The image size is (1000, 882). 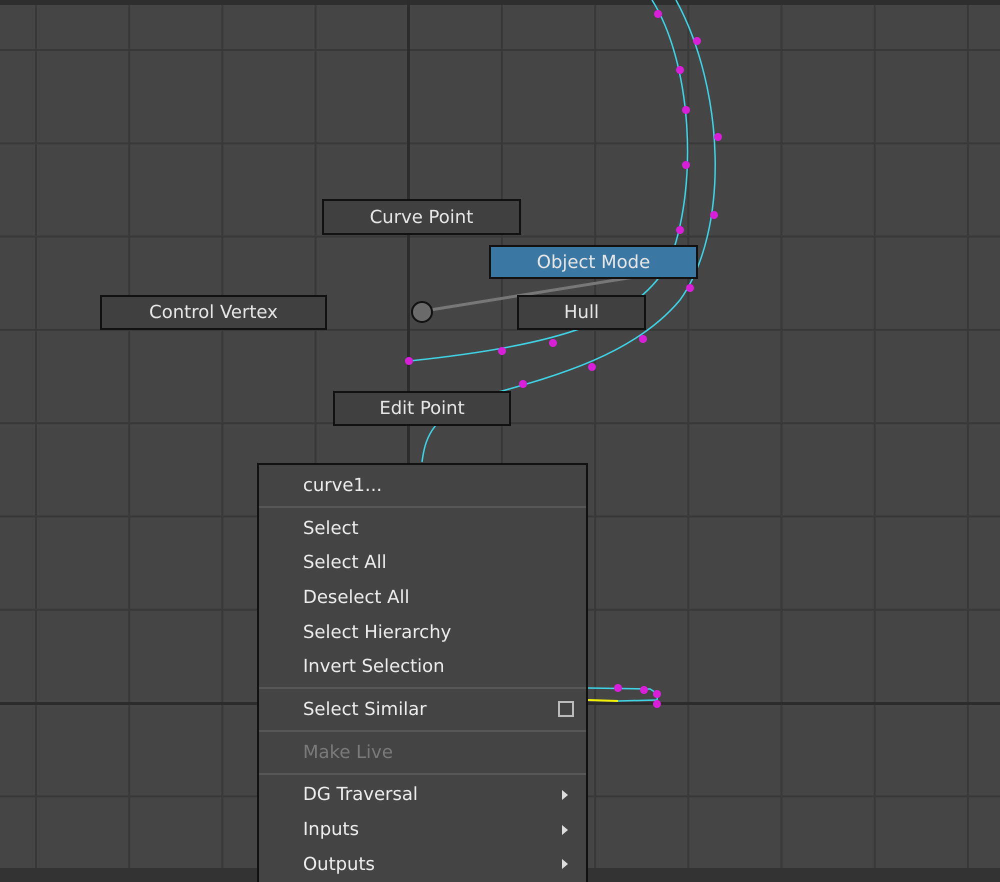 What do you see at coordinates (422, 829) in the screenshot?
I see `menu-item: Inputs` at bounding box center [422, 829].